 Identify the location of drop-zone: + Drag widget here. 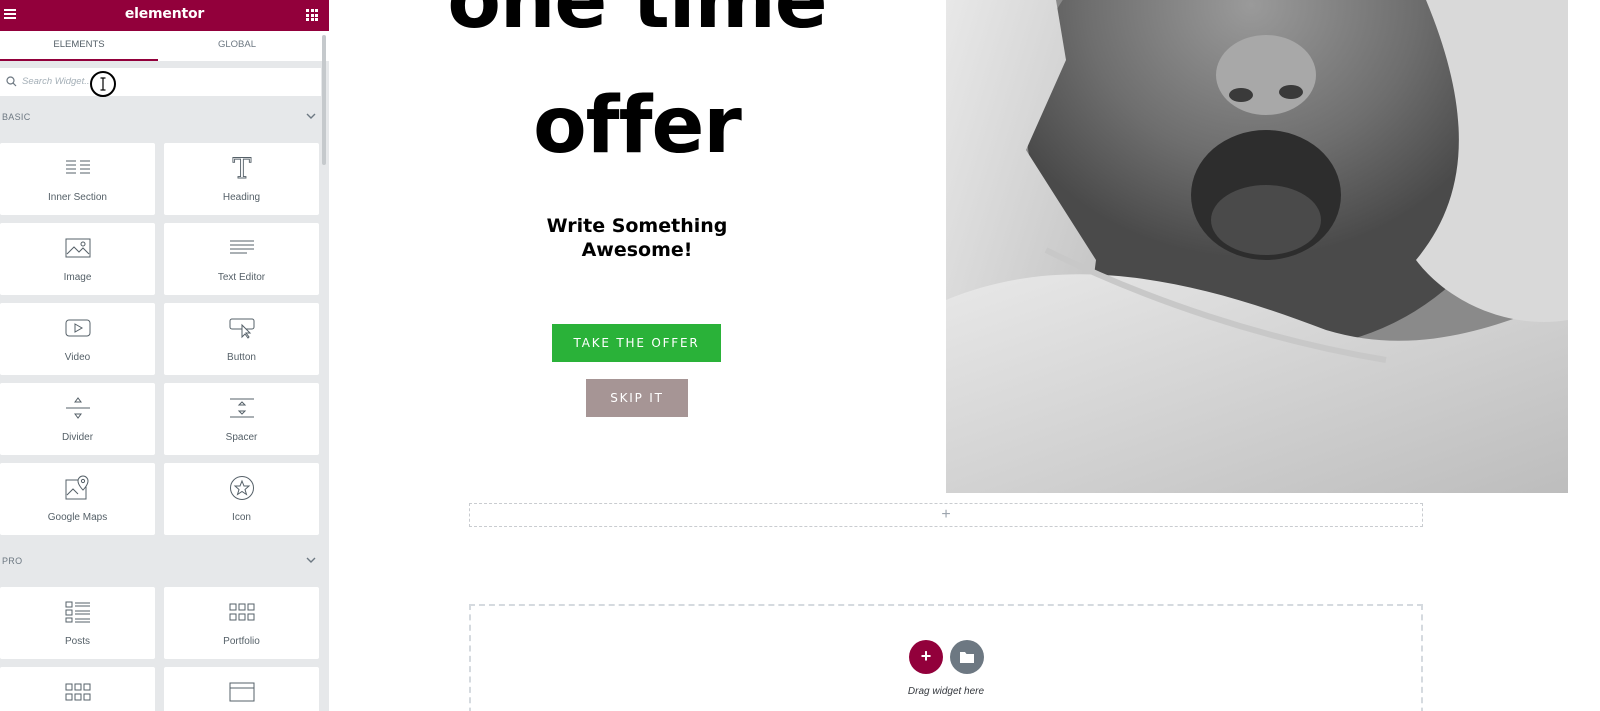
(946, 657).